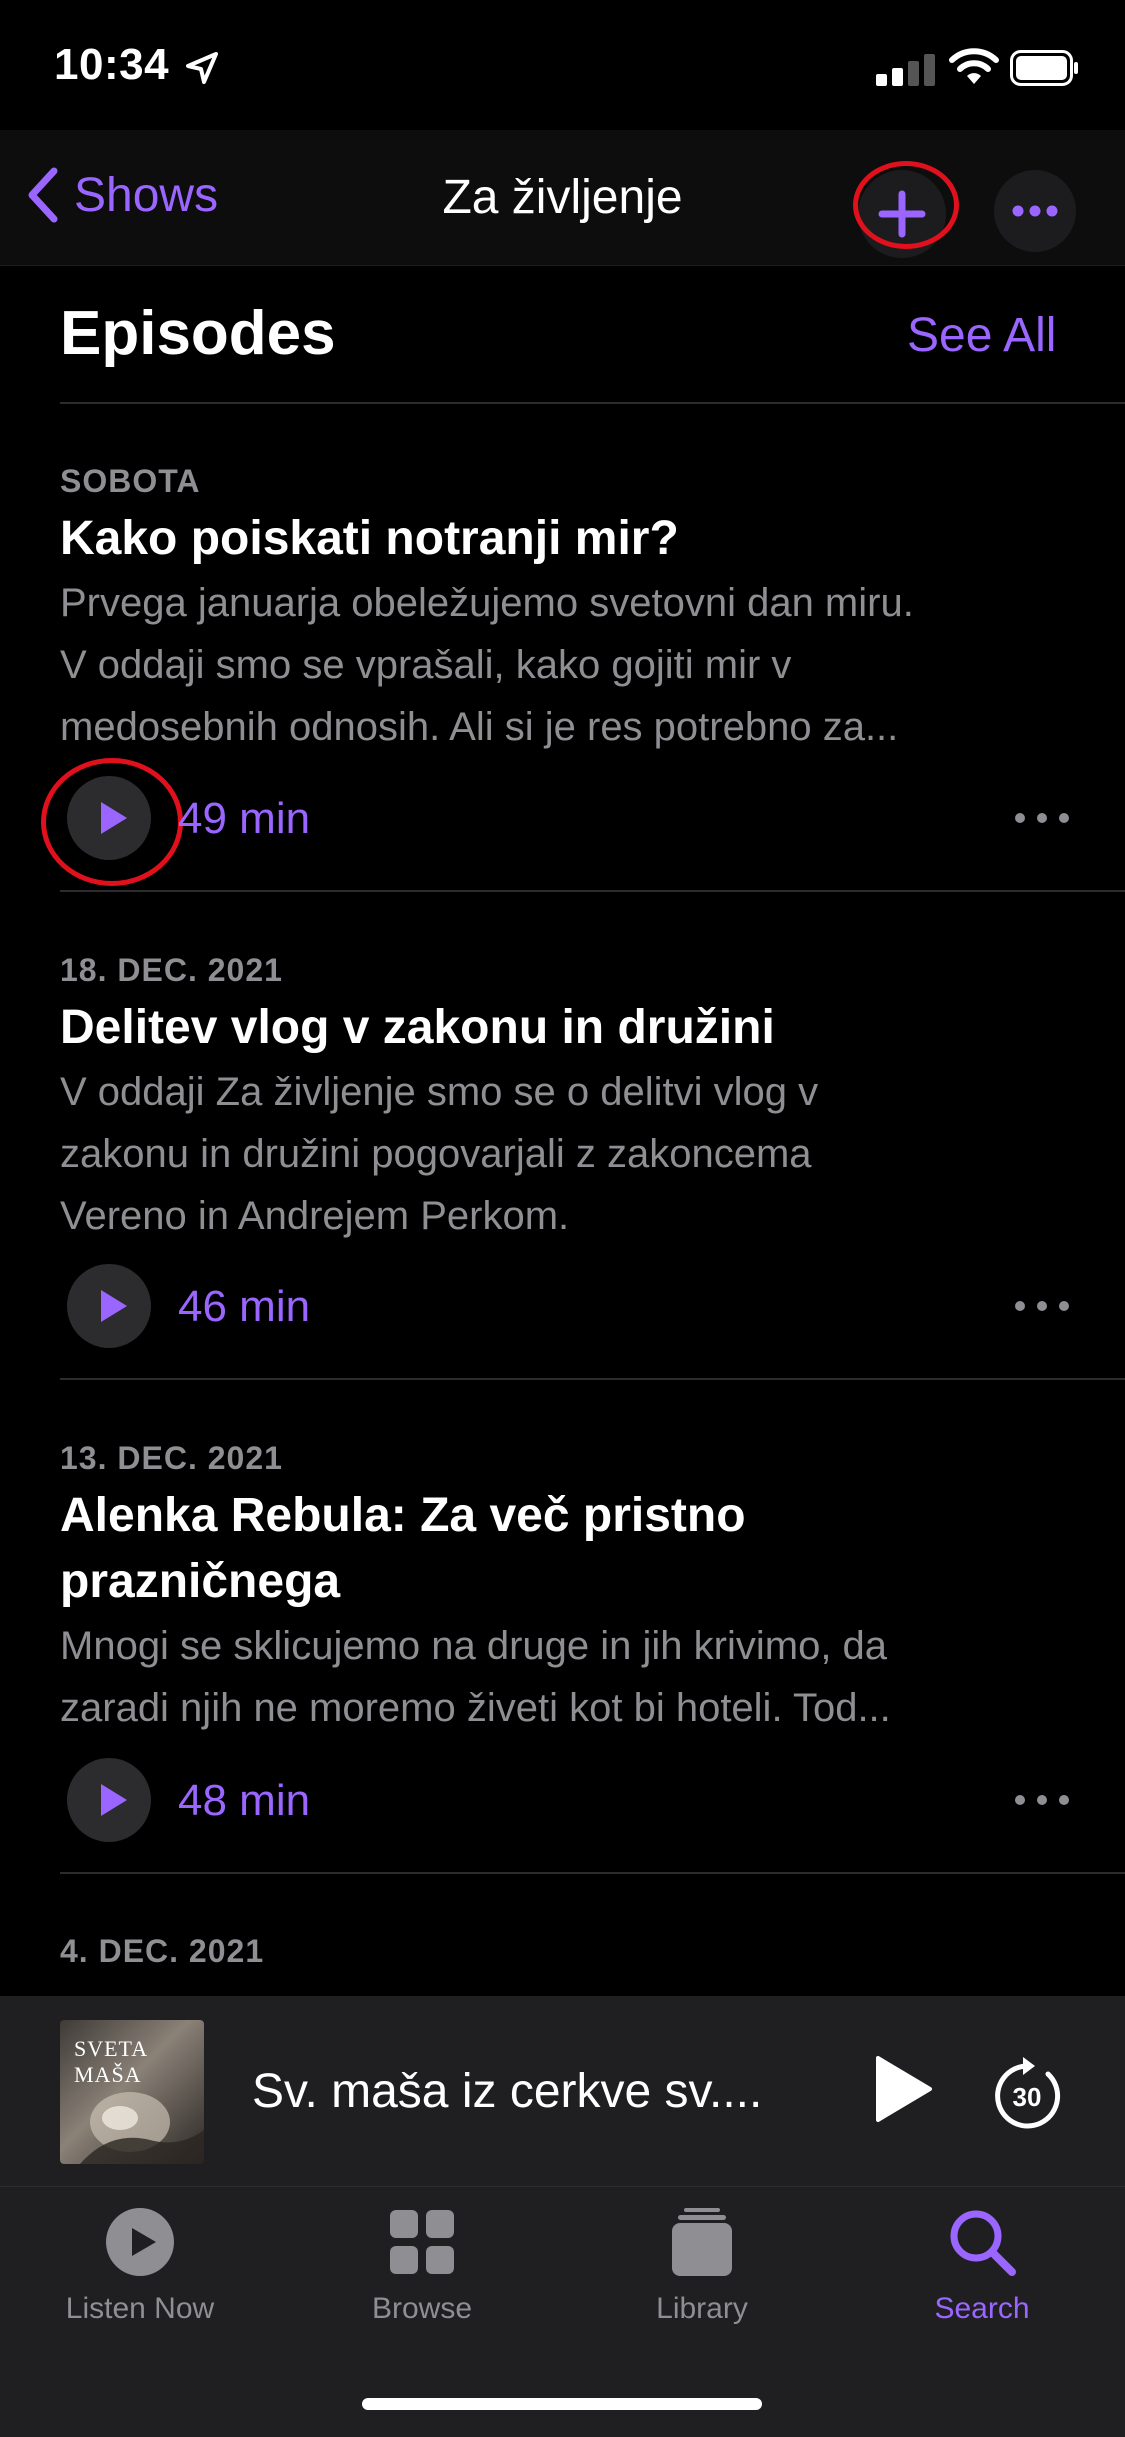  I want to click on tab-listen-now: Listen Now, so click(140, 2266).